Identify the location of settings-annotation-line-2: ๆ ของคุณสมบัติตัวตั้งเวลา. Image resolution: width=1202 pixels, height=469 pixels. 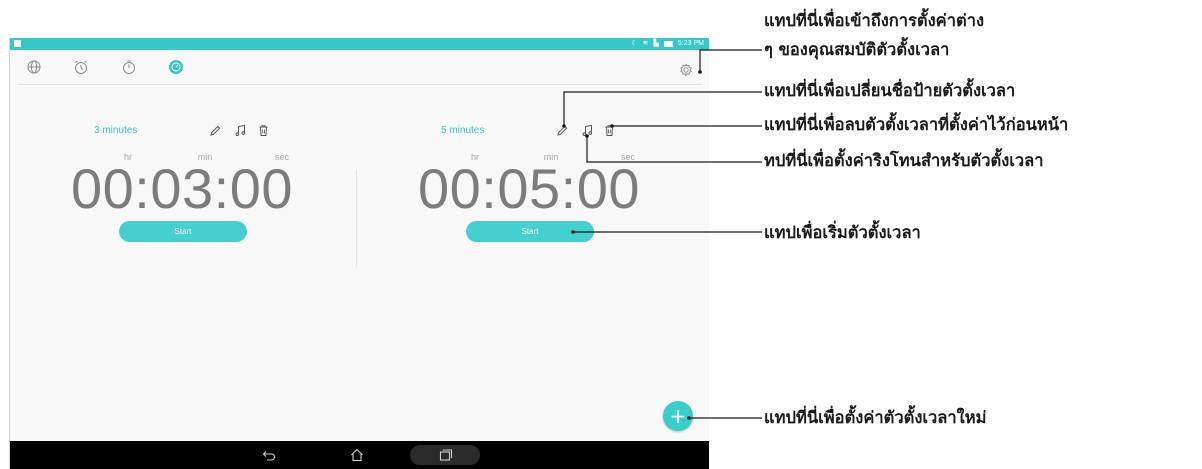
(857, 49).